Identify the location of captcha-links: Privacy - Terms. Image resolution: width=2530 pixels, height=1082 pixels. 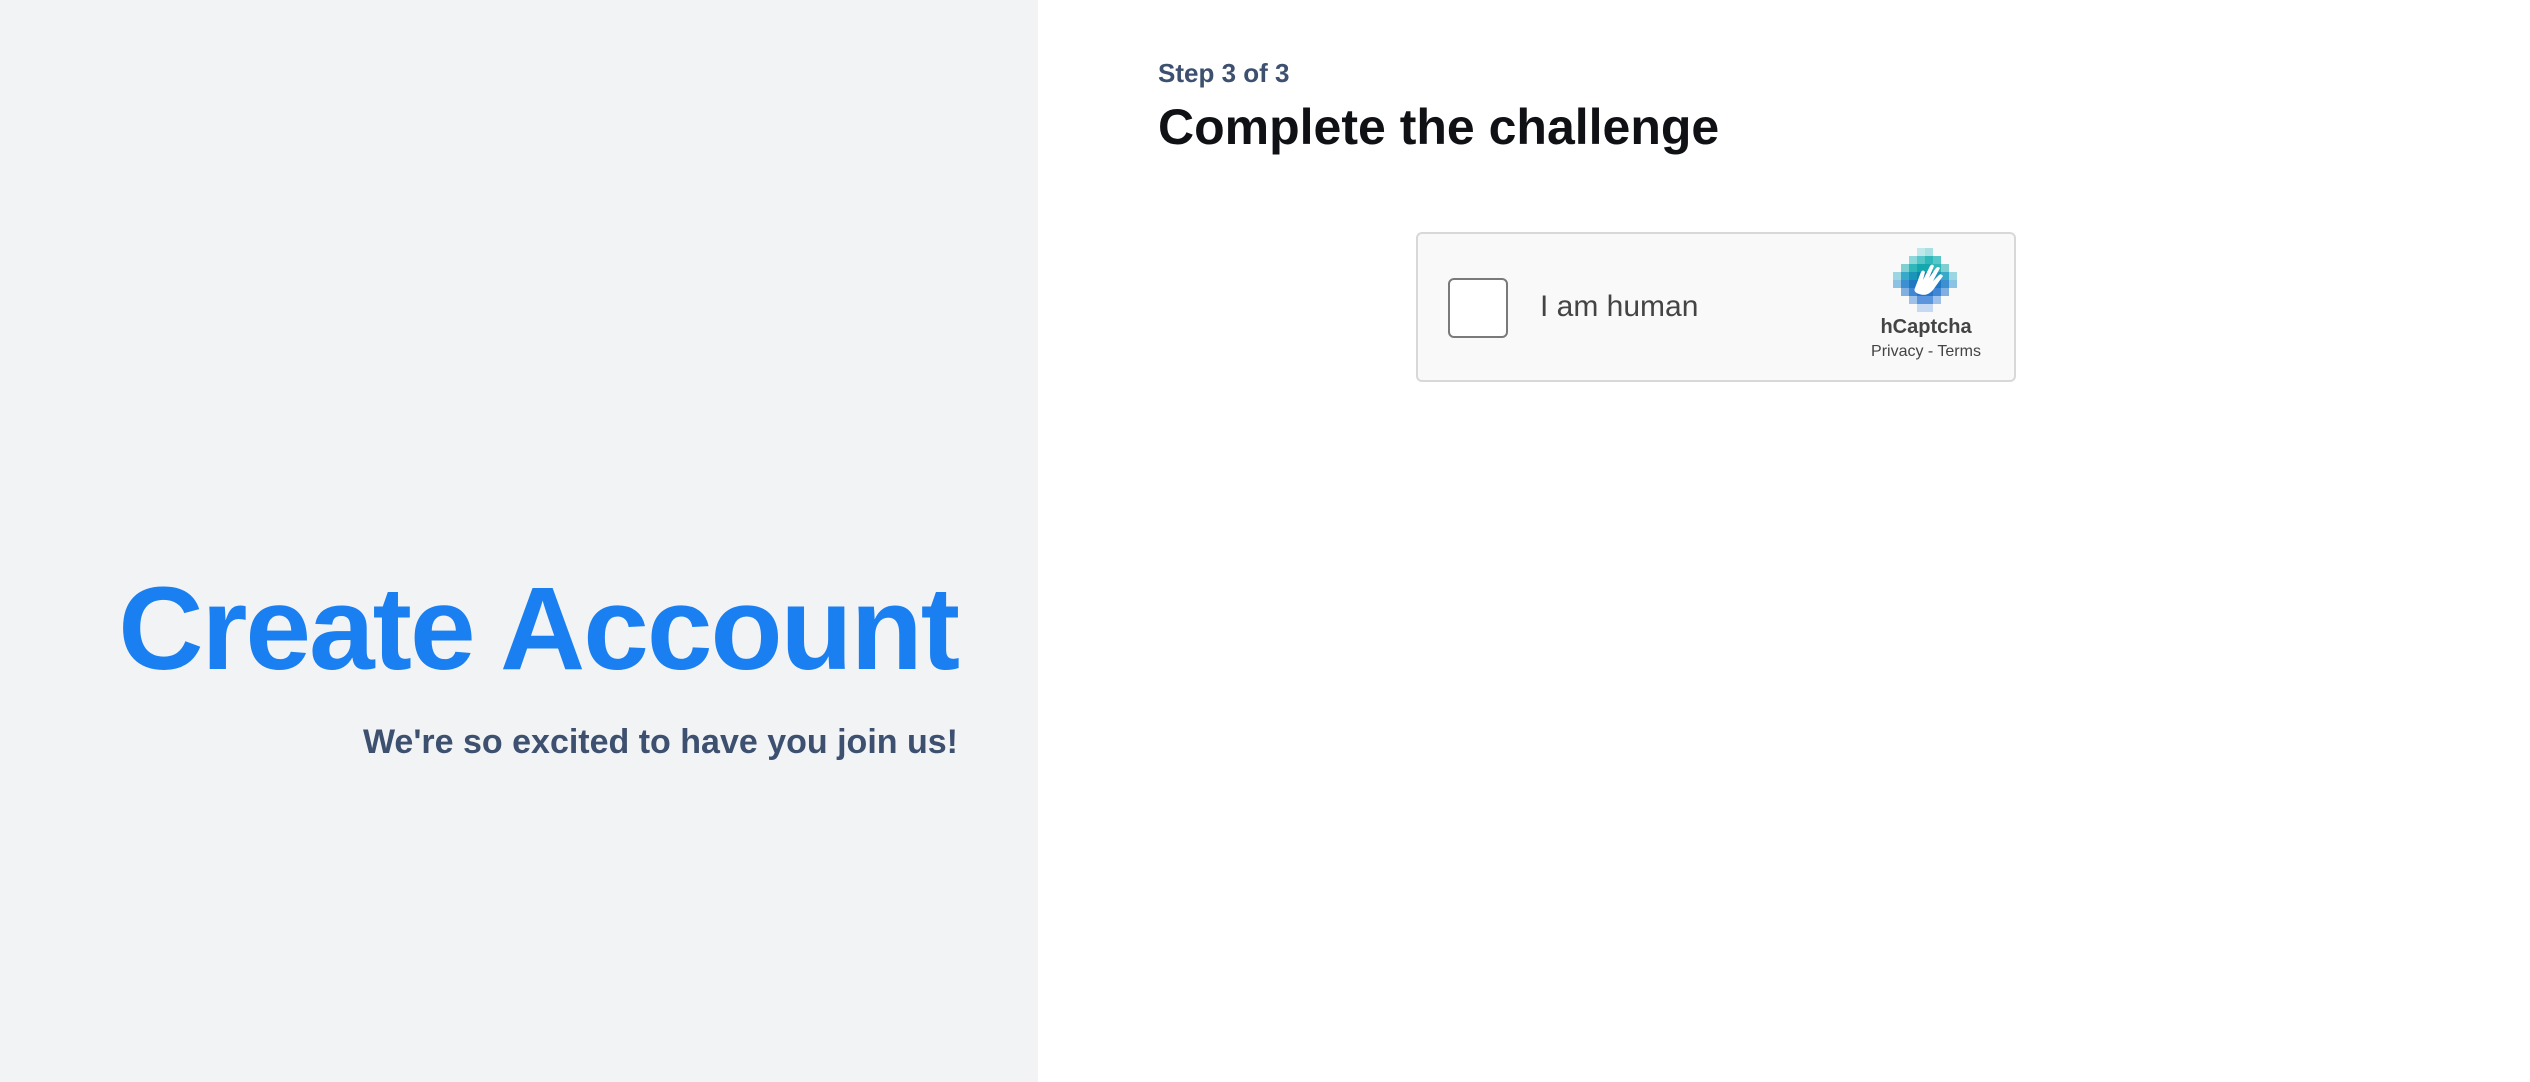
(1926, 352).